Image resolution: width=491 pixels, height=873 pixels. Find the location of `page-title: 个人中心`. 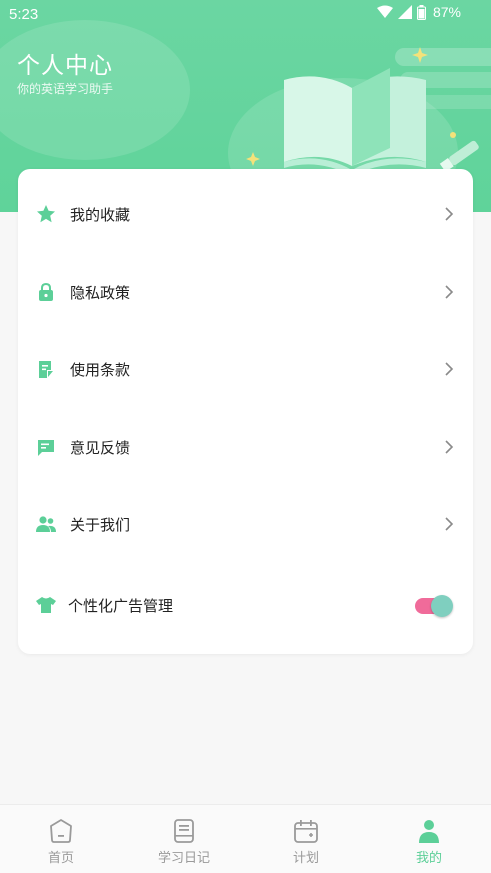

page-title: 个人中心 is located at coordinates (65, 66).